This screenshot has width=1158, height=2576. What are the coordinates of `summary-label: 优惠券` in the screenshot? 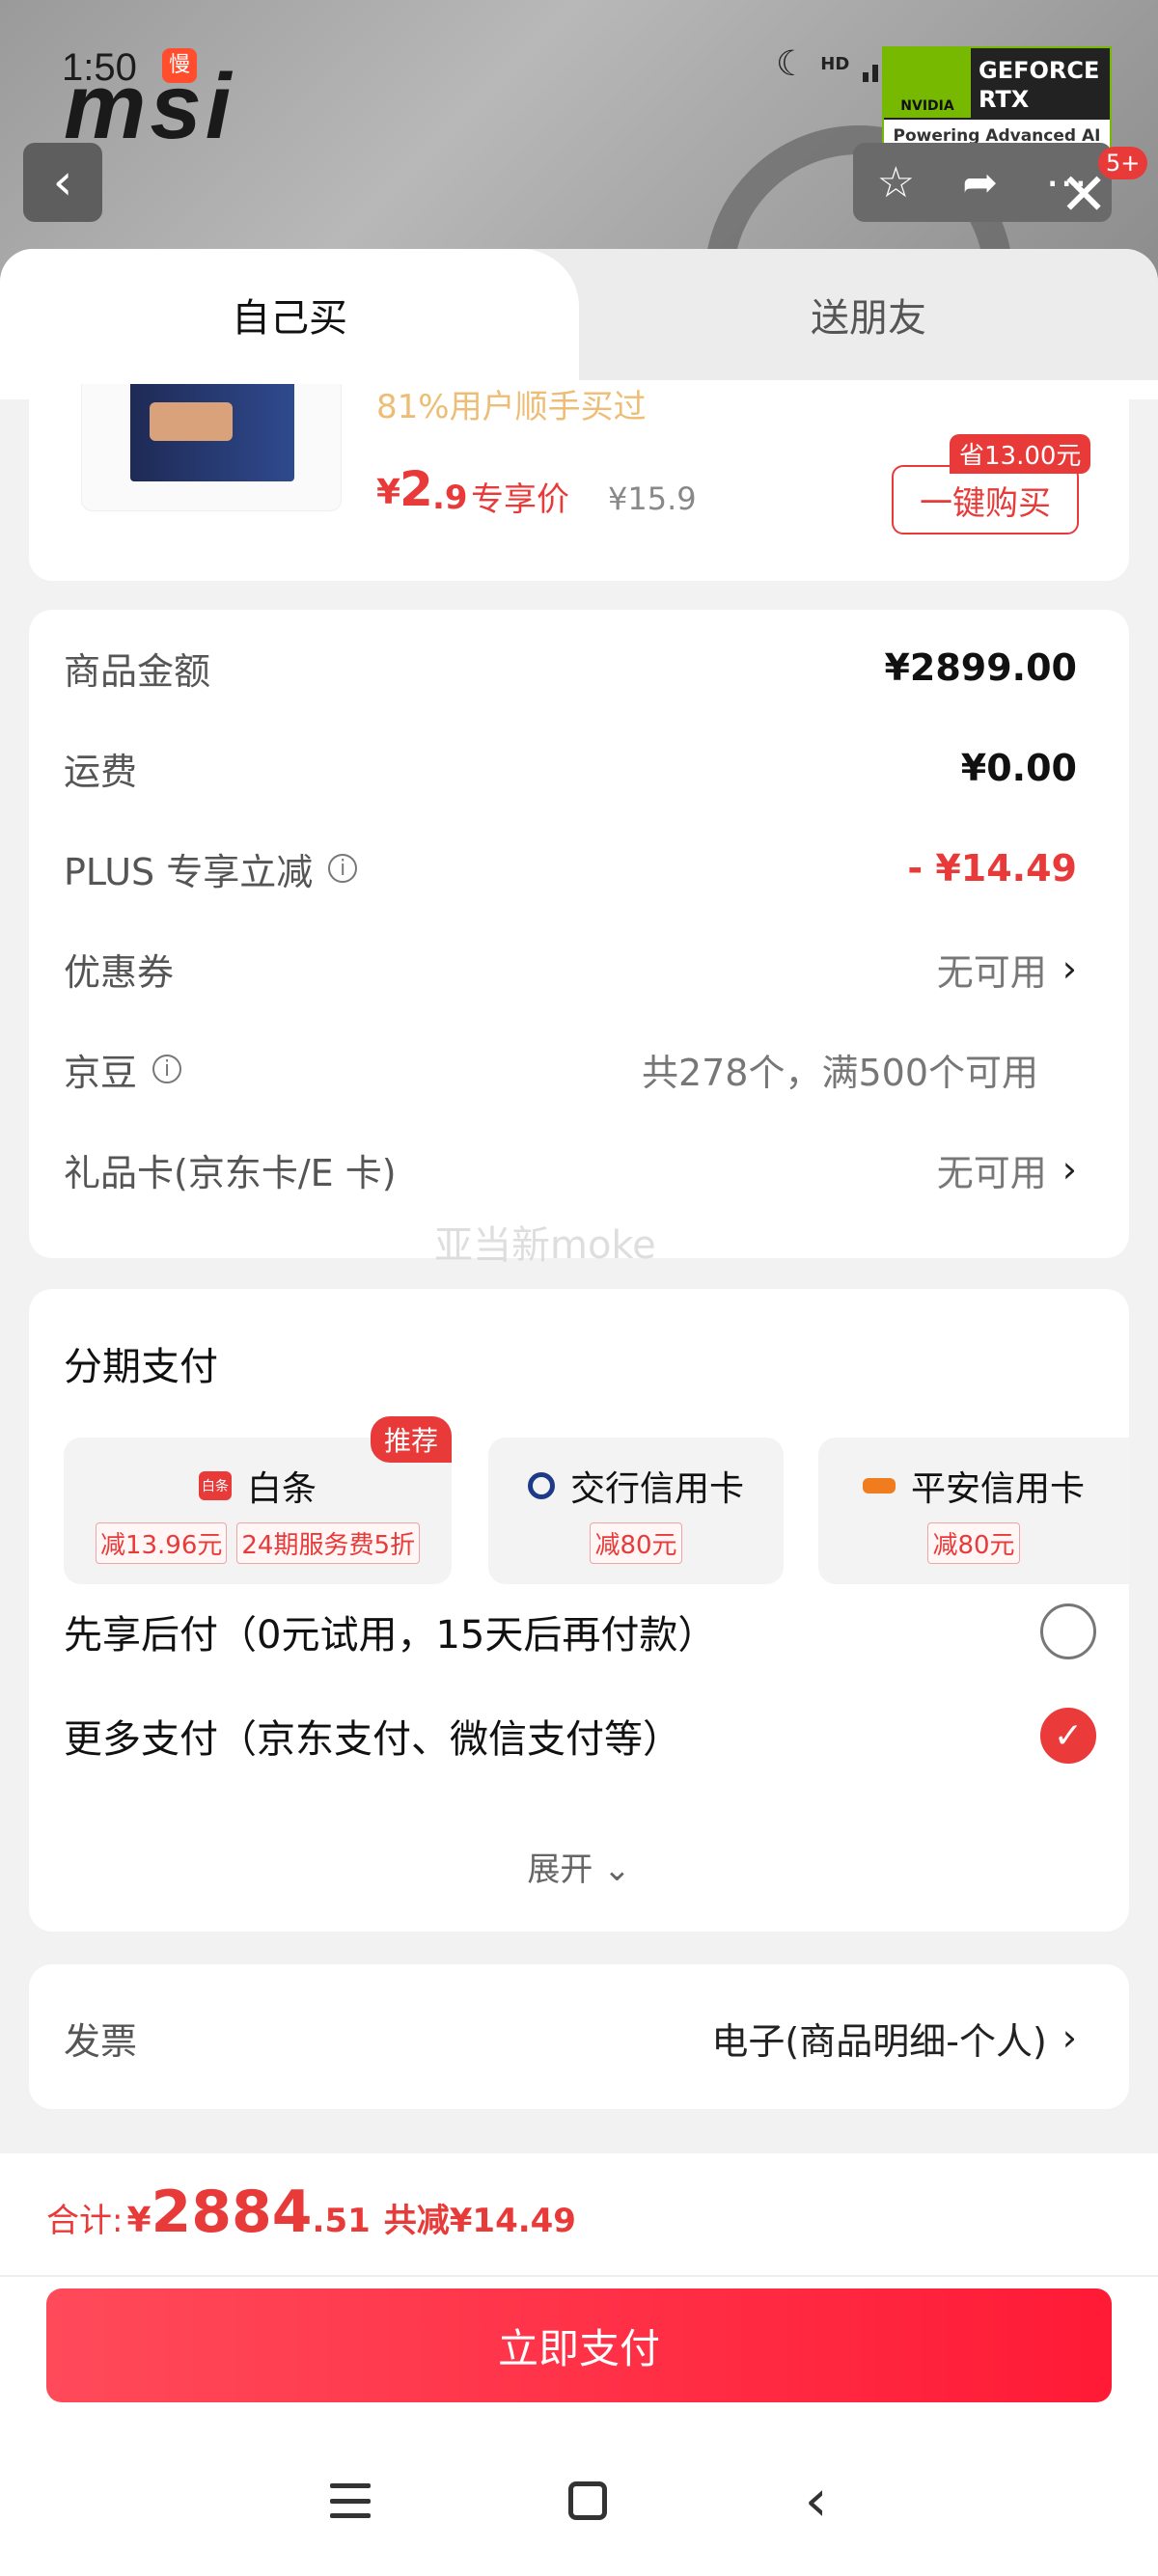 It's located at (119, 972).